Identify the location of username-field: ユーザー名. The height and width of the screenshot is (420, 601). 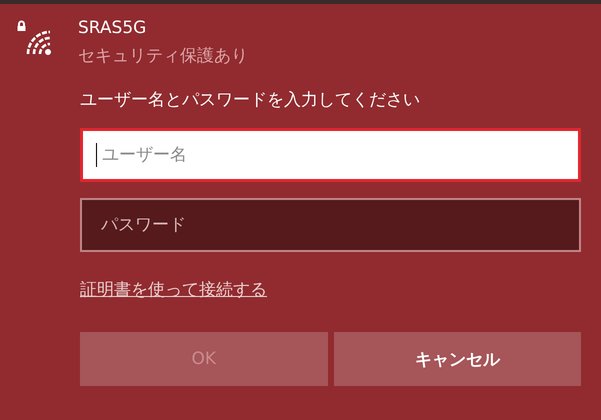
(330, 155).